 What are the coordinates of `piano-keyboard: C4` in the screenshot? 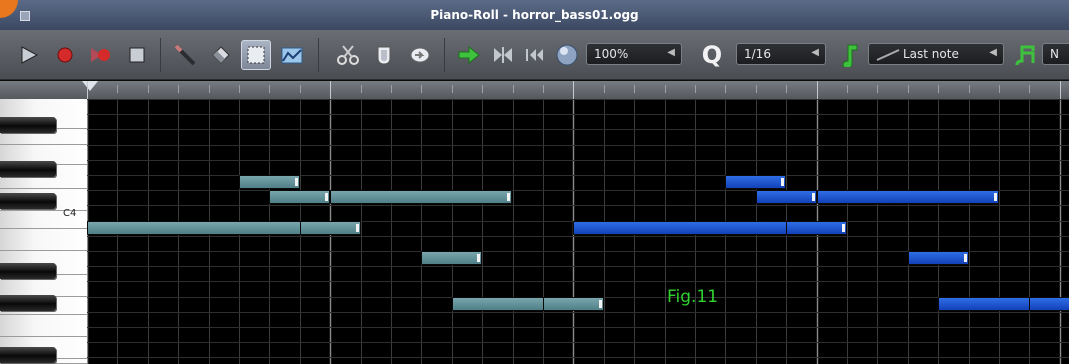 It's located at (43, 231).